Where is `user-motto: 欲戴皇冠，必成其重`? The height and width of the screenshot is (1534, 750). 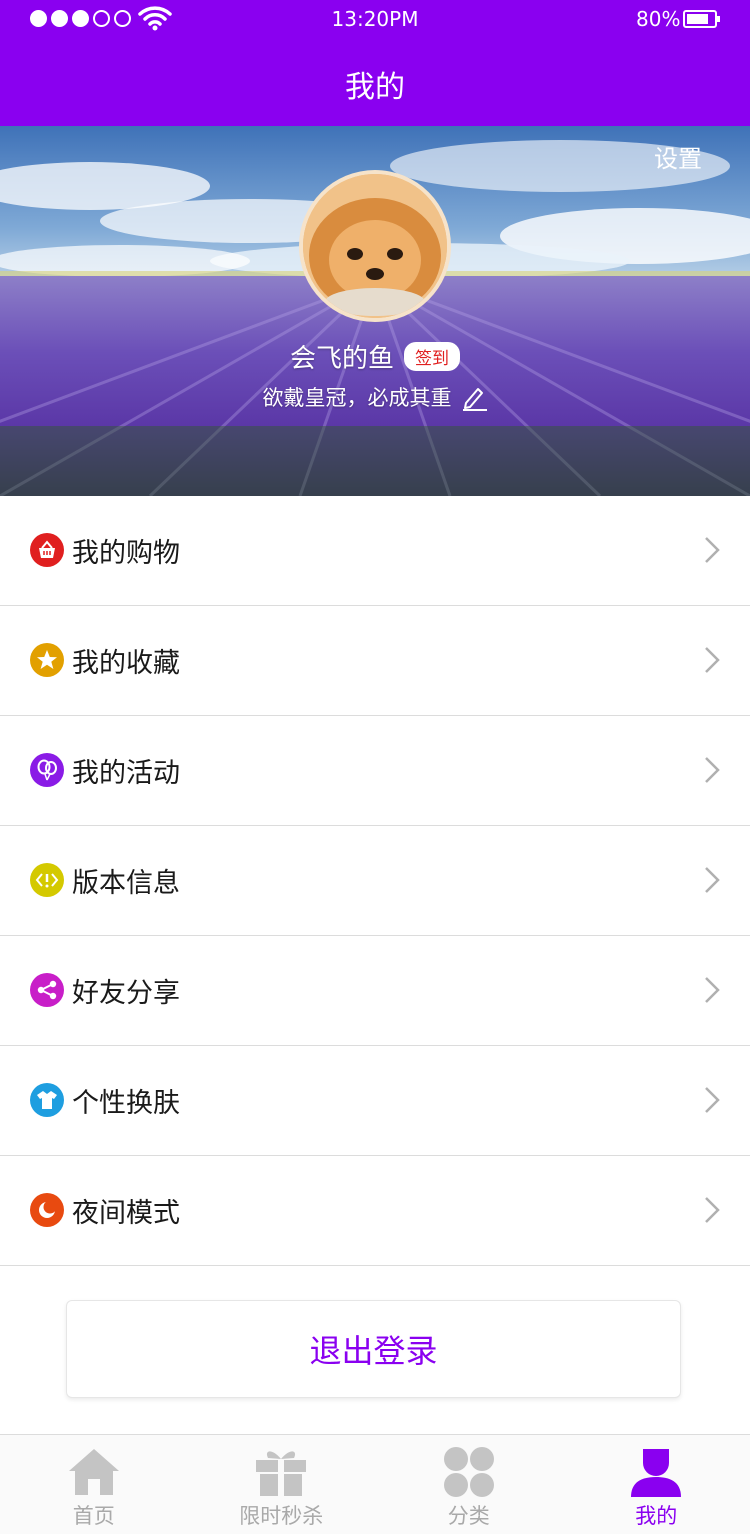 user-motto: 欲戴皇冠，必成其重 is located at coordinates (357, 398).